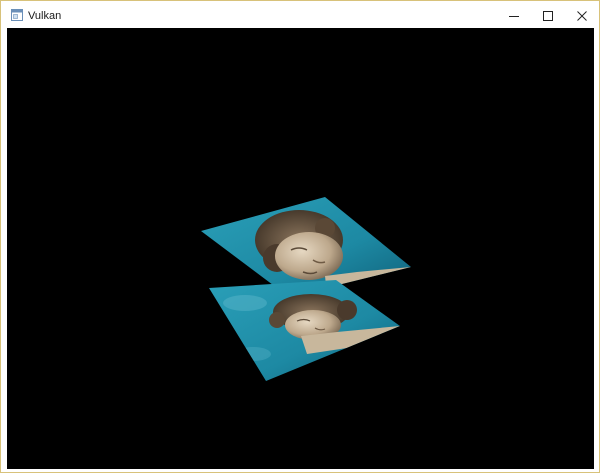 This screenshot has width=600, height=473. What do you see at coordinates (17, 15) in the screenshot?
I see `application-window-icon` at bounding box center [17, 15].